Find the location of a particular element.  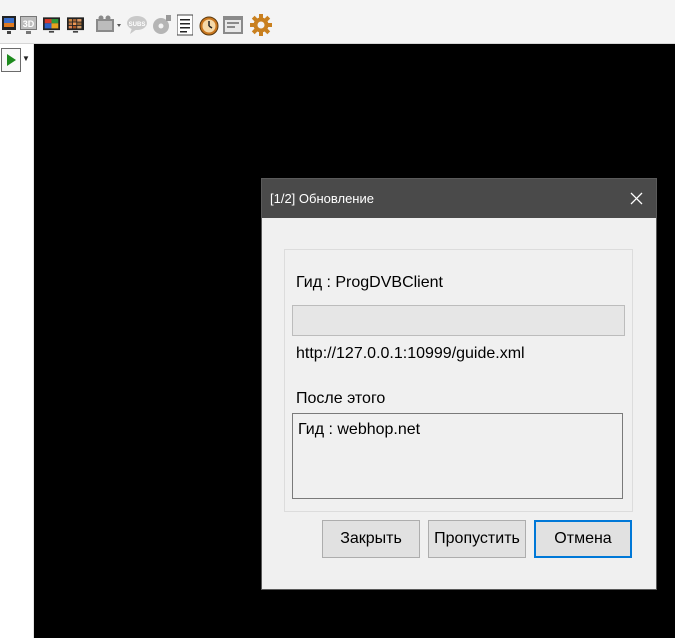

3d-icon: 3D is located at coordinates (28, 25).